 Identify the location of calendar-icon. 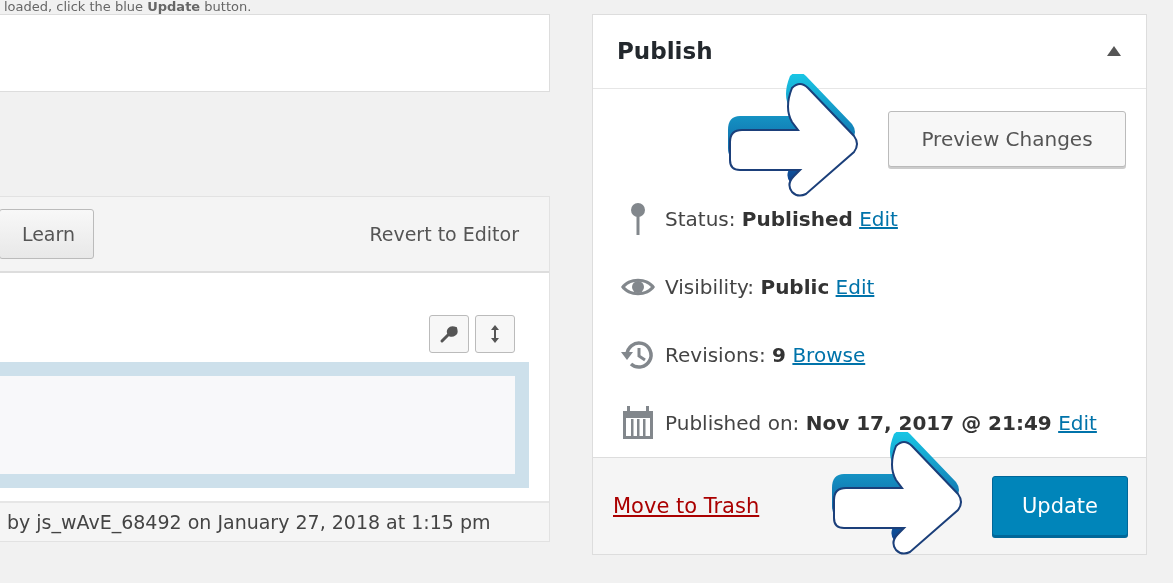
(638, 422).